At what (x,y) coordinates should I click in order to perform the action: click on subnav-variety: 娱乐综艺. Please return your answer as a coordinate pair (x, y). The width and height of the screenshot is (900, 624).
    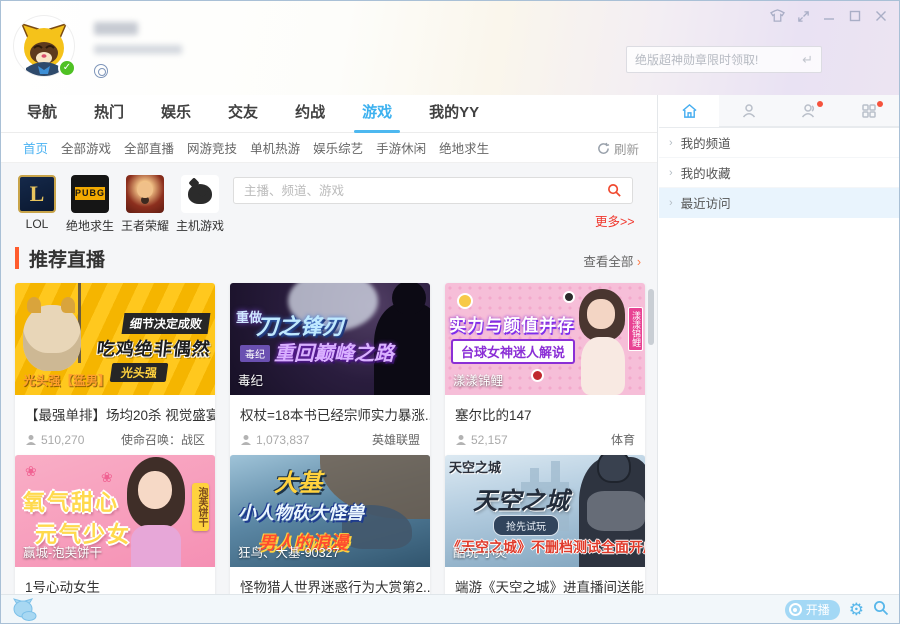
    Looking at the image, I should click on (338, 147).